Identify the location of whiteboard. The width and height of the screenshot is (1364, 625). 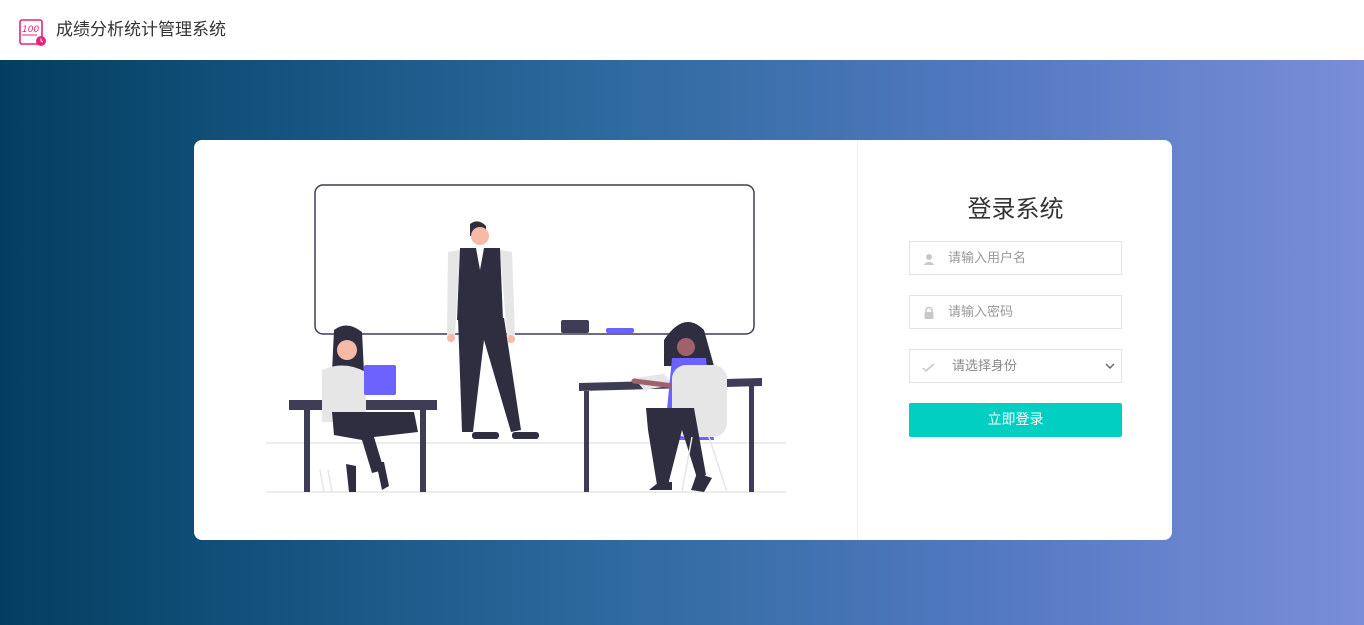
(534, 259).